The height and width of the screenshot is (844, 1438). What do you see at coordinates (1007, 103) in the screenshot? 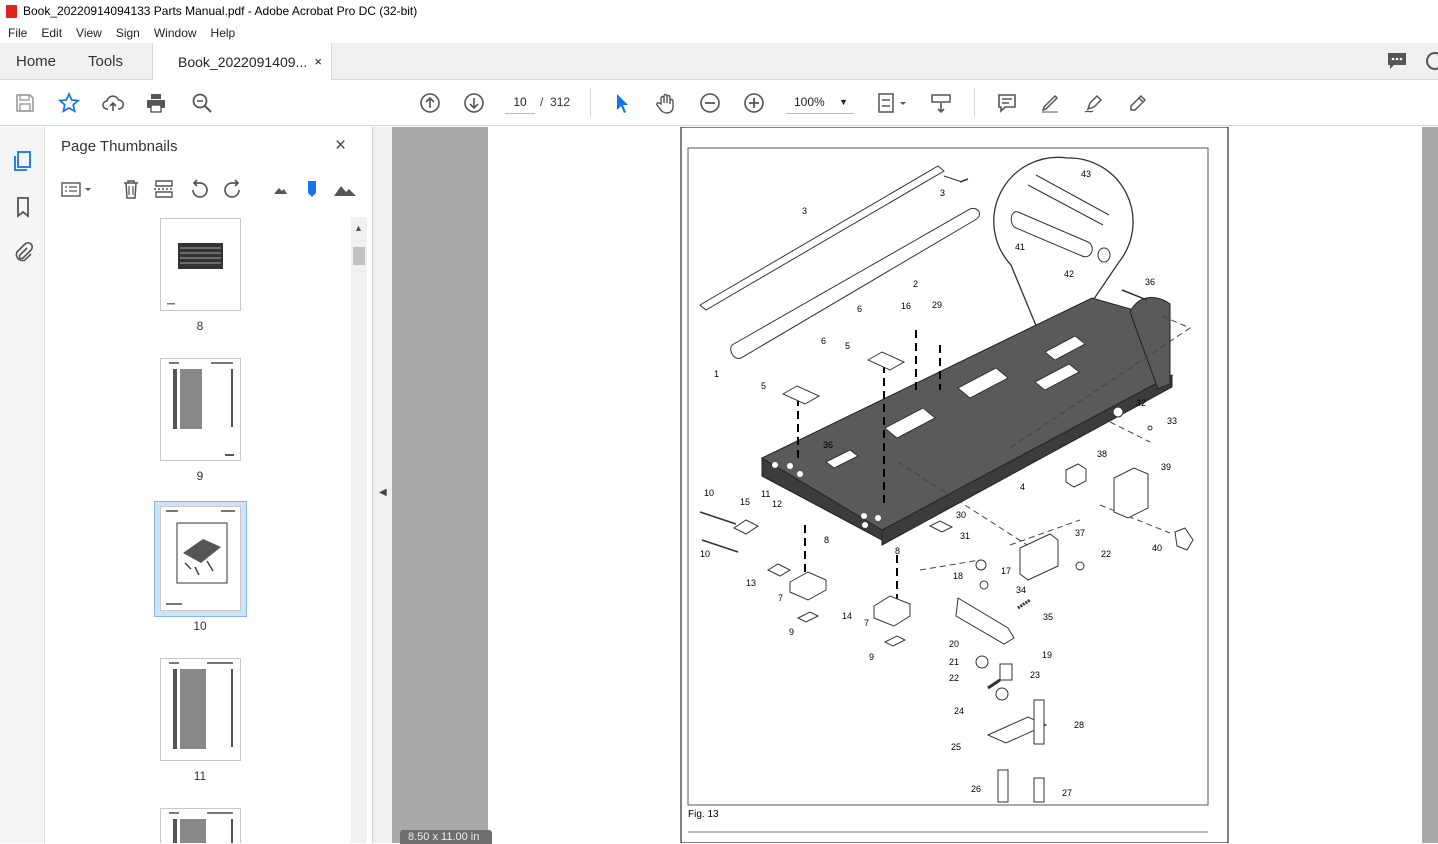
I see `add-comment-icon` at bounding box center [1007, 103].